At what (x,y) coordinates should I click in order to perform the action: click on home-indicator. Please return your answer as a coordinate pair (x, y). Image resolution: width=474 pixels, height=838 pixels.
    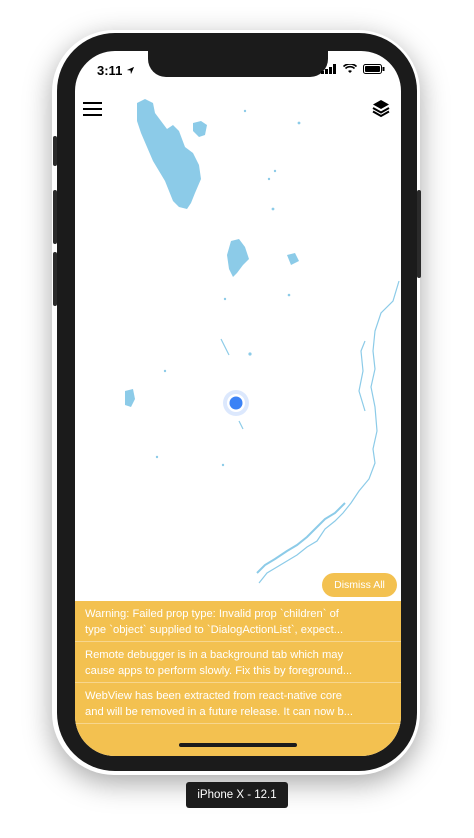
    Looking at the image, I should click on (238, 745).